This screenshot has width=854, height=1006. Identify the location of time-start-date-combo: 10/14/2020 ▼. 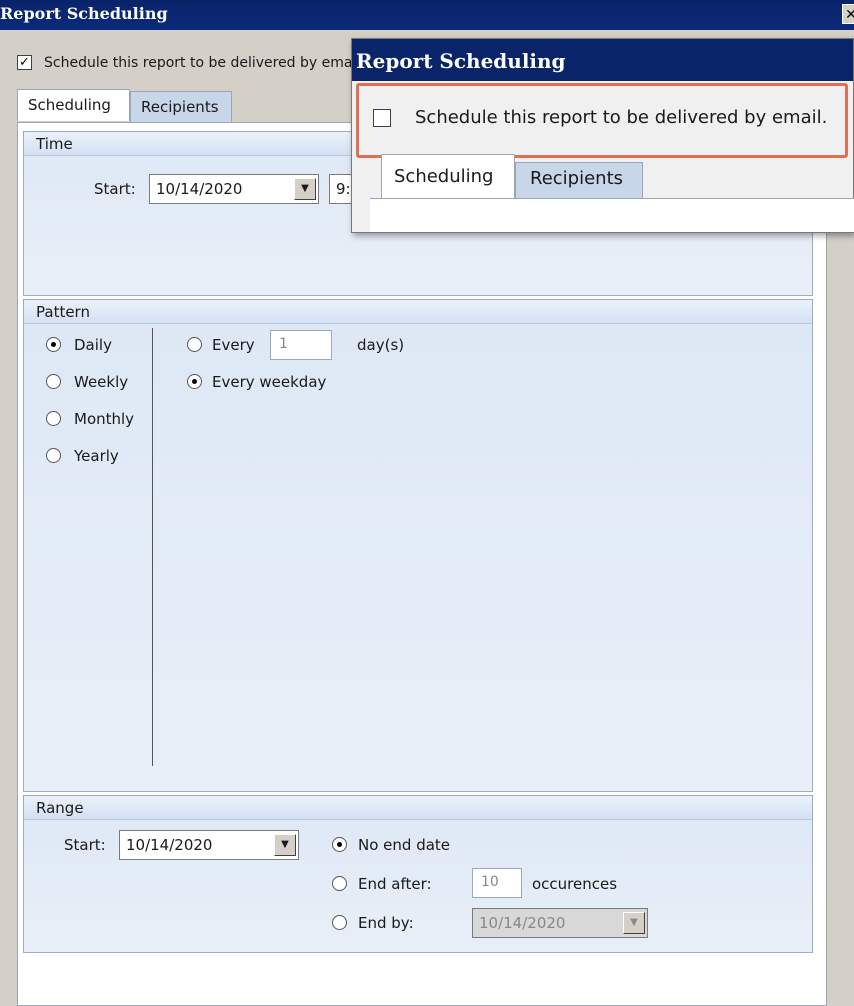
(234, 189).